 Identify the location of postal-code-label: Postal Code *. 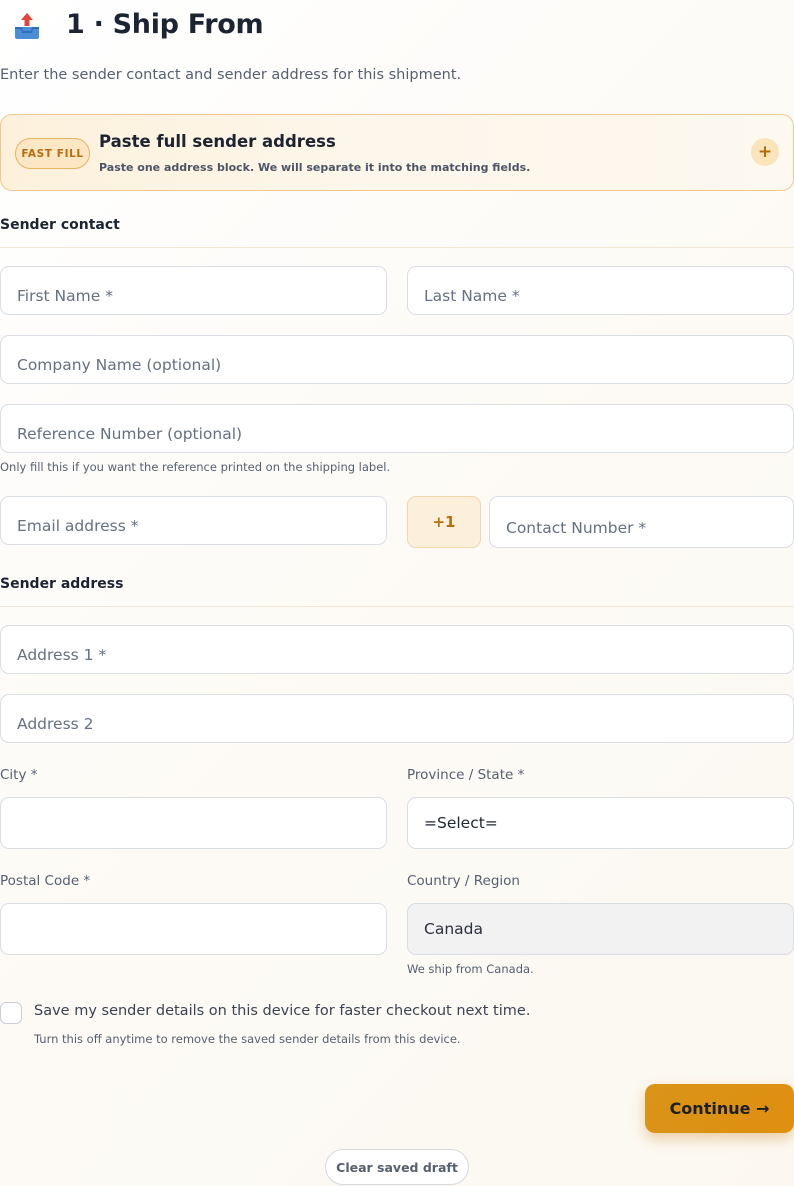
(45, 881).